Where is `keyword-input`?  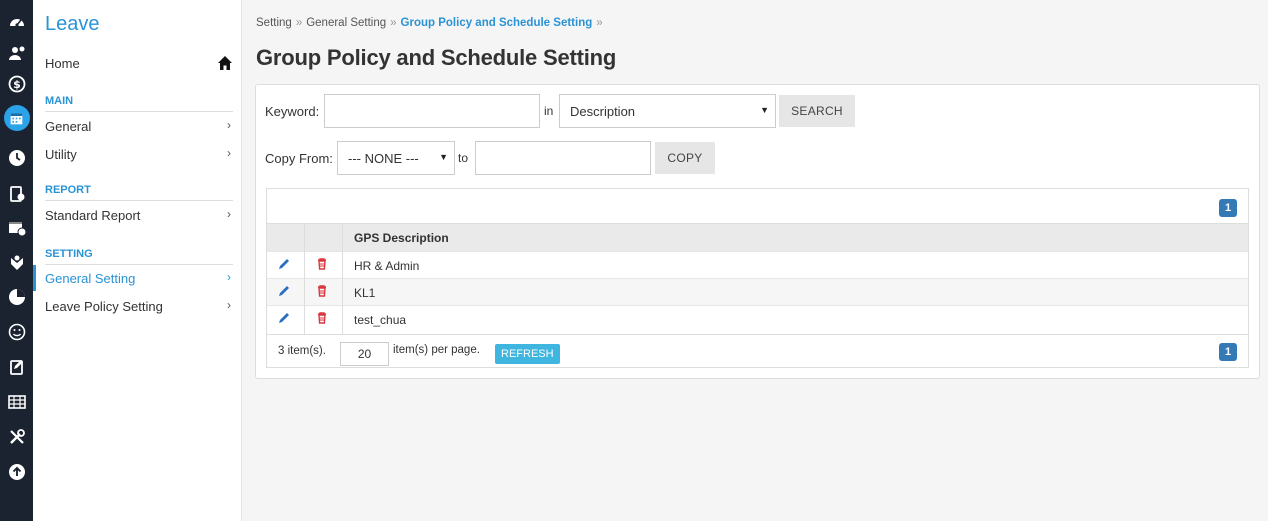
keyword-input is located at coordinates (432, 111).